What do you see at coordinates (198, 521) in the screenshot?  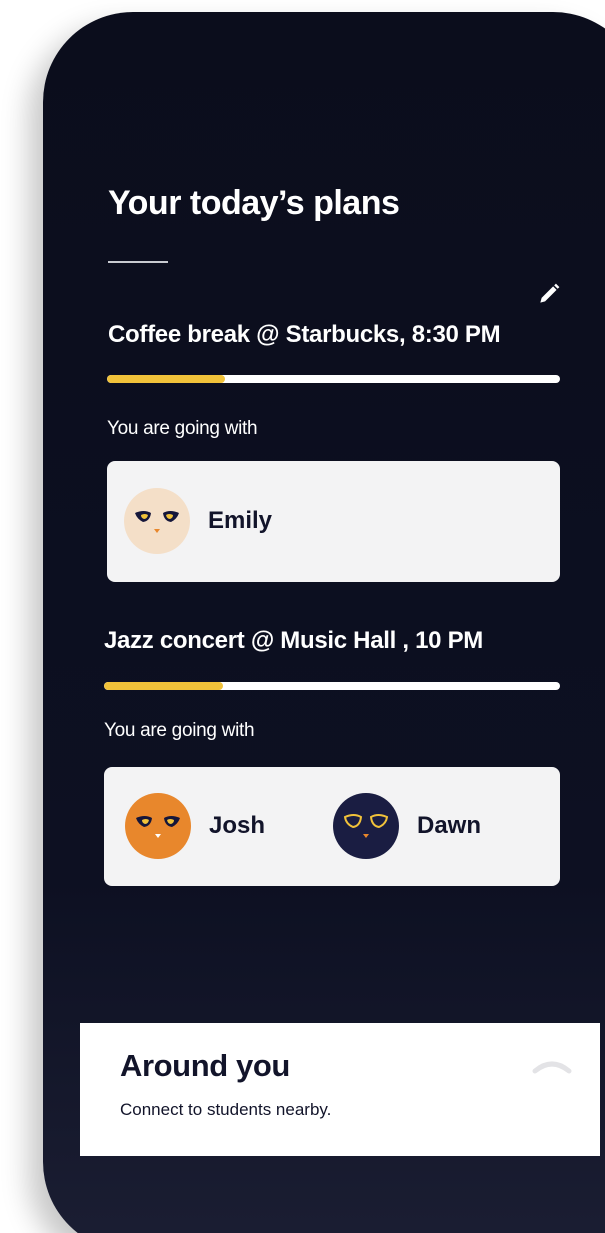 I see `companion-emily: Emily` at bounding box center [198, 521].